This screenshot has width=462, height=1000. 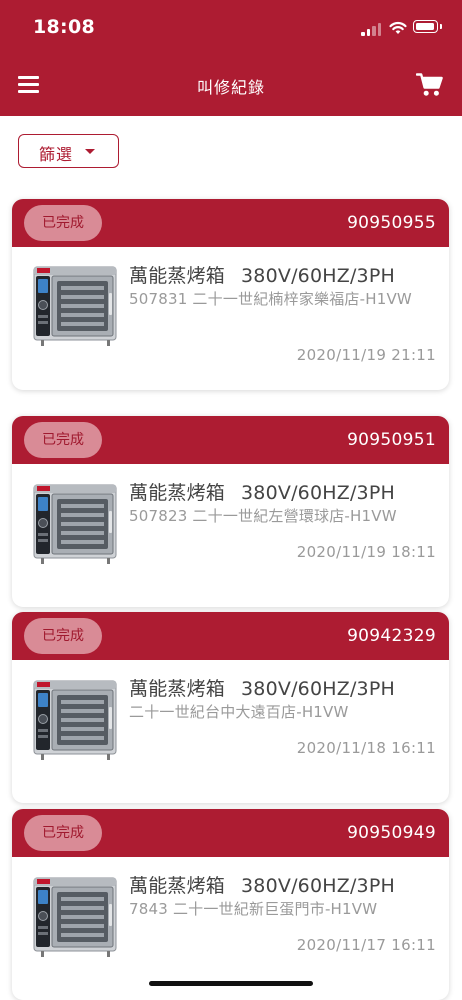 What do you see at coordinates (263, 516) in the screenshot?
I see `store-location: 507823 二十一世紀左營環球店-H1VW` at bounding box center [263, 516].